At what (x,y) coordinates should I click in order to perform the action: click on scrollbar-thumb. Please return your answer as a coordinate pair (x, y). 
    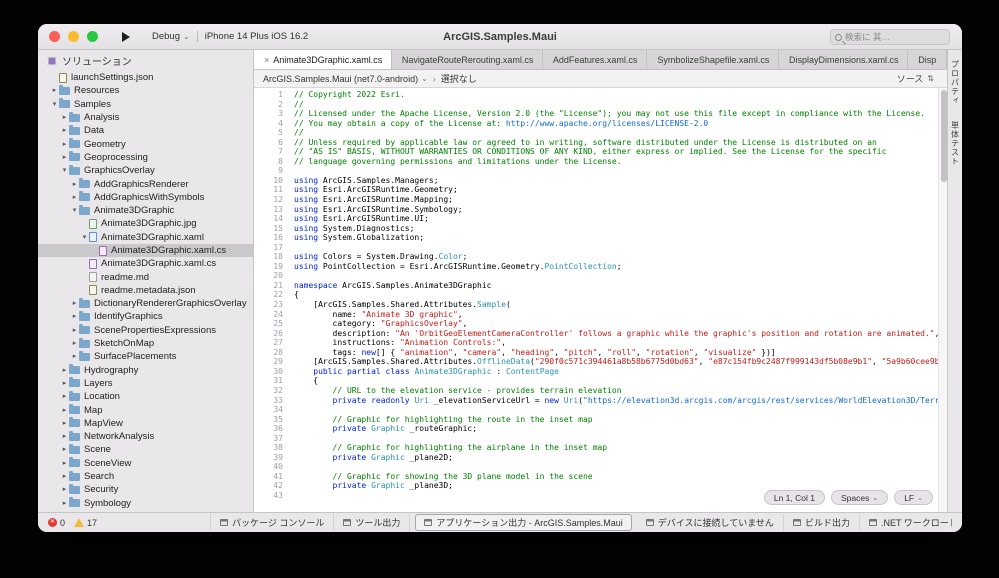
    Looking at the image, I should click on (943, 136).